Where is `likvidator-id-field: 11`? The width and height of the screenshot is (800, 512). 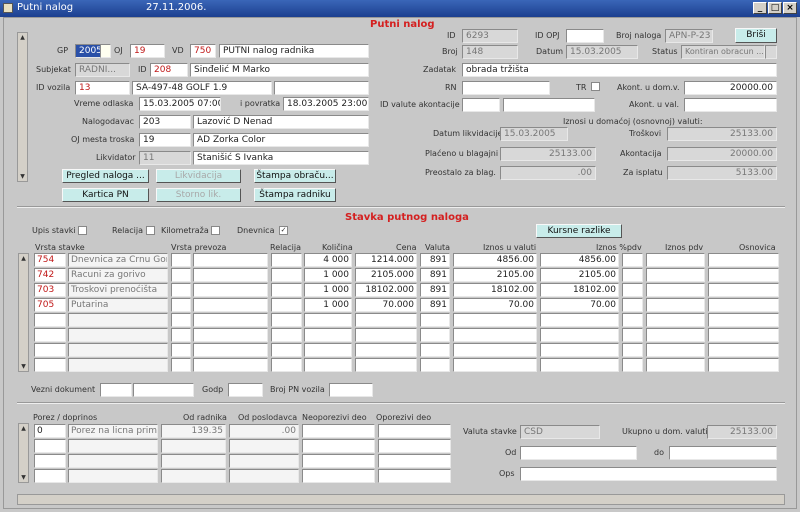 likvidator-id-field: 11 is located at coordinates (165, 158).